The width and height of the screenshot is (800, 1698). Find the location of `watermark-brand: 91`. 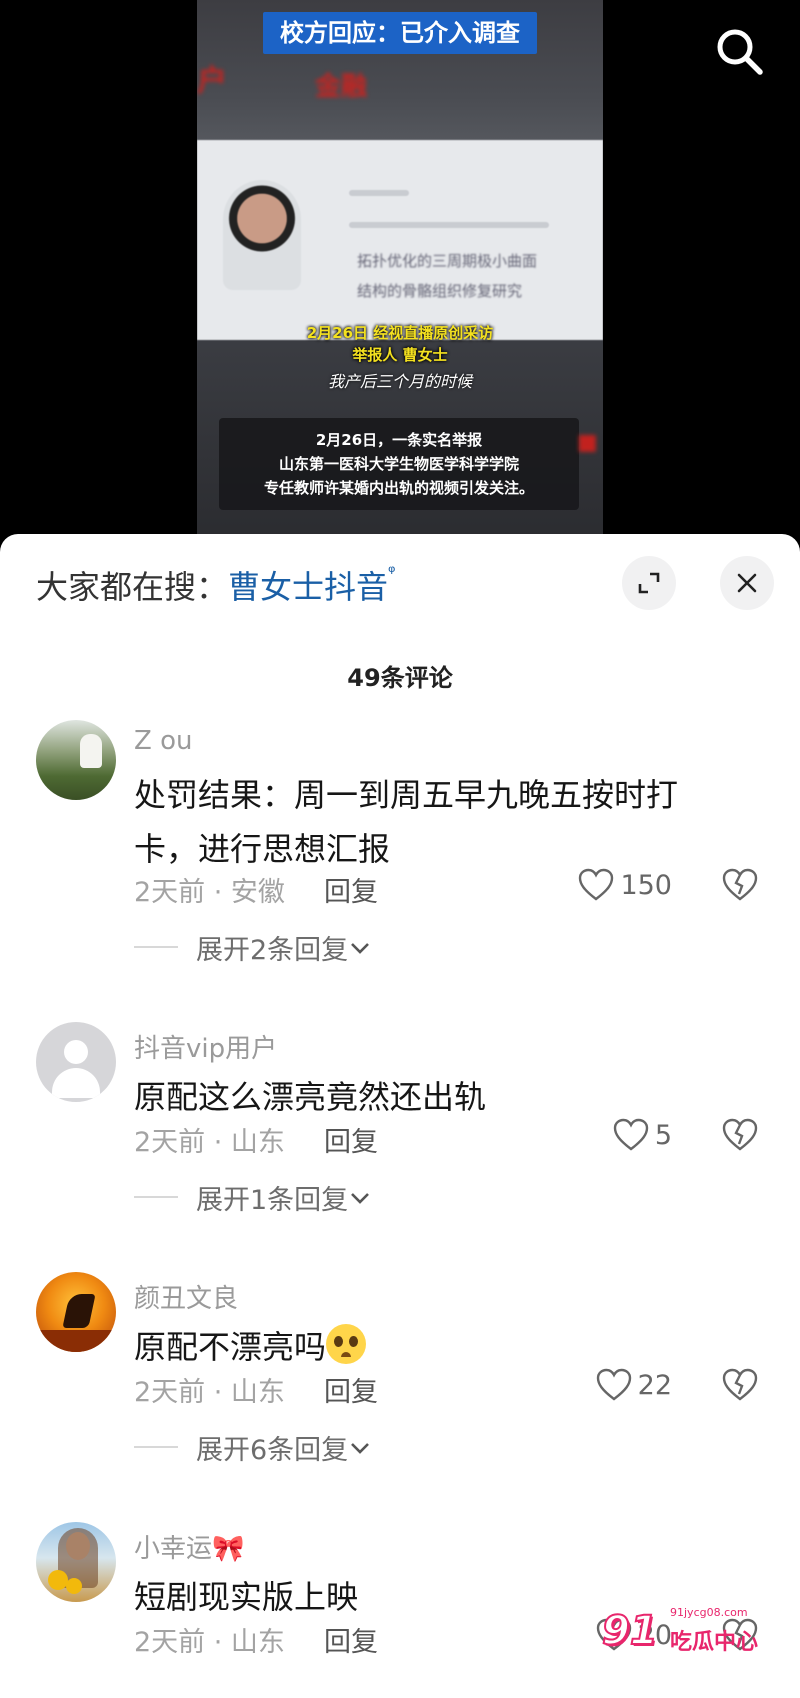

watermark-brand: 91 is located at coordinates (630, 1631).